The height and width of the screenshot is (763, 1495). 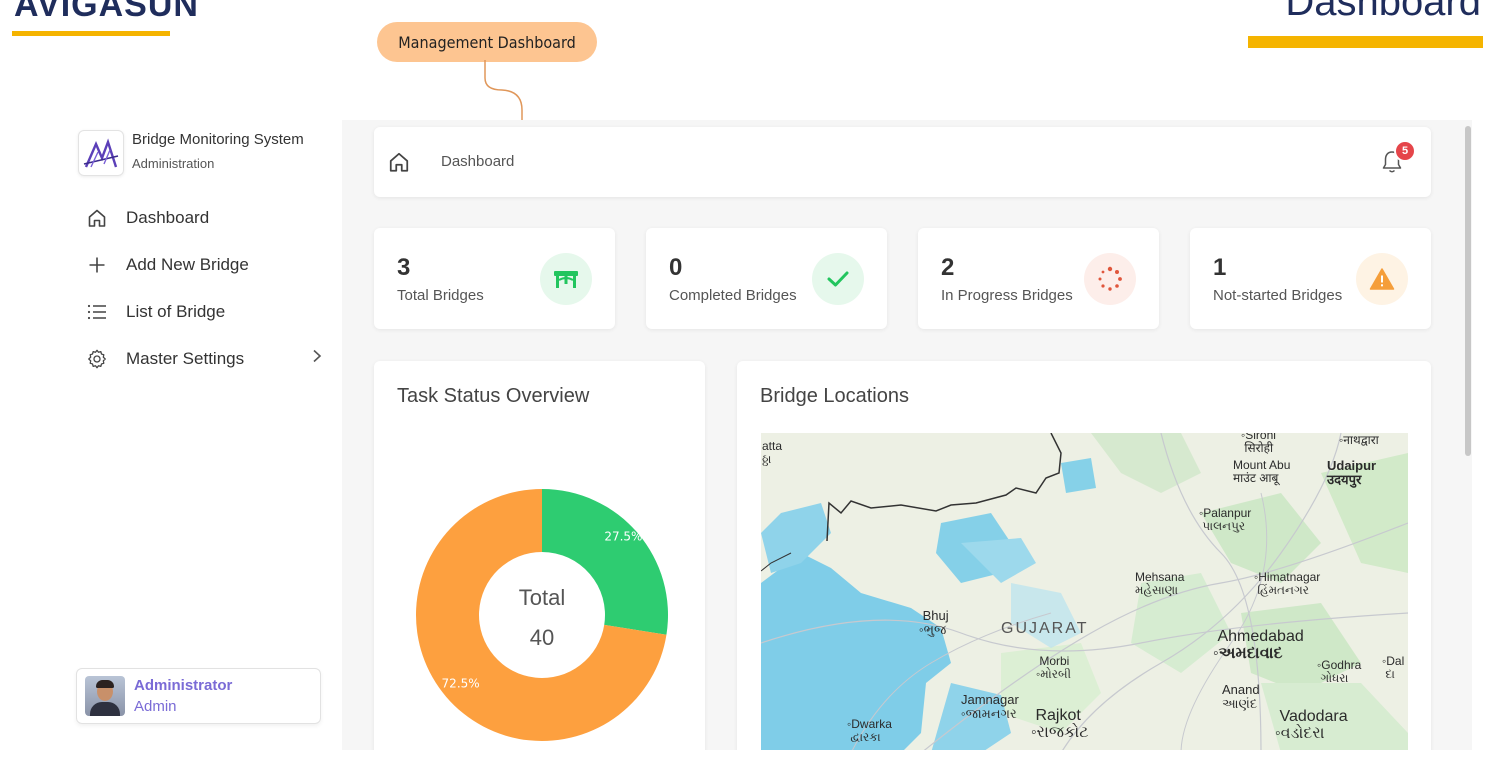 What do you see at coordinates (1250, 653) in the screenshot?
I see `map-place-local: અમદાવાદ` at bounding box center [1250, 653].